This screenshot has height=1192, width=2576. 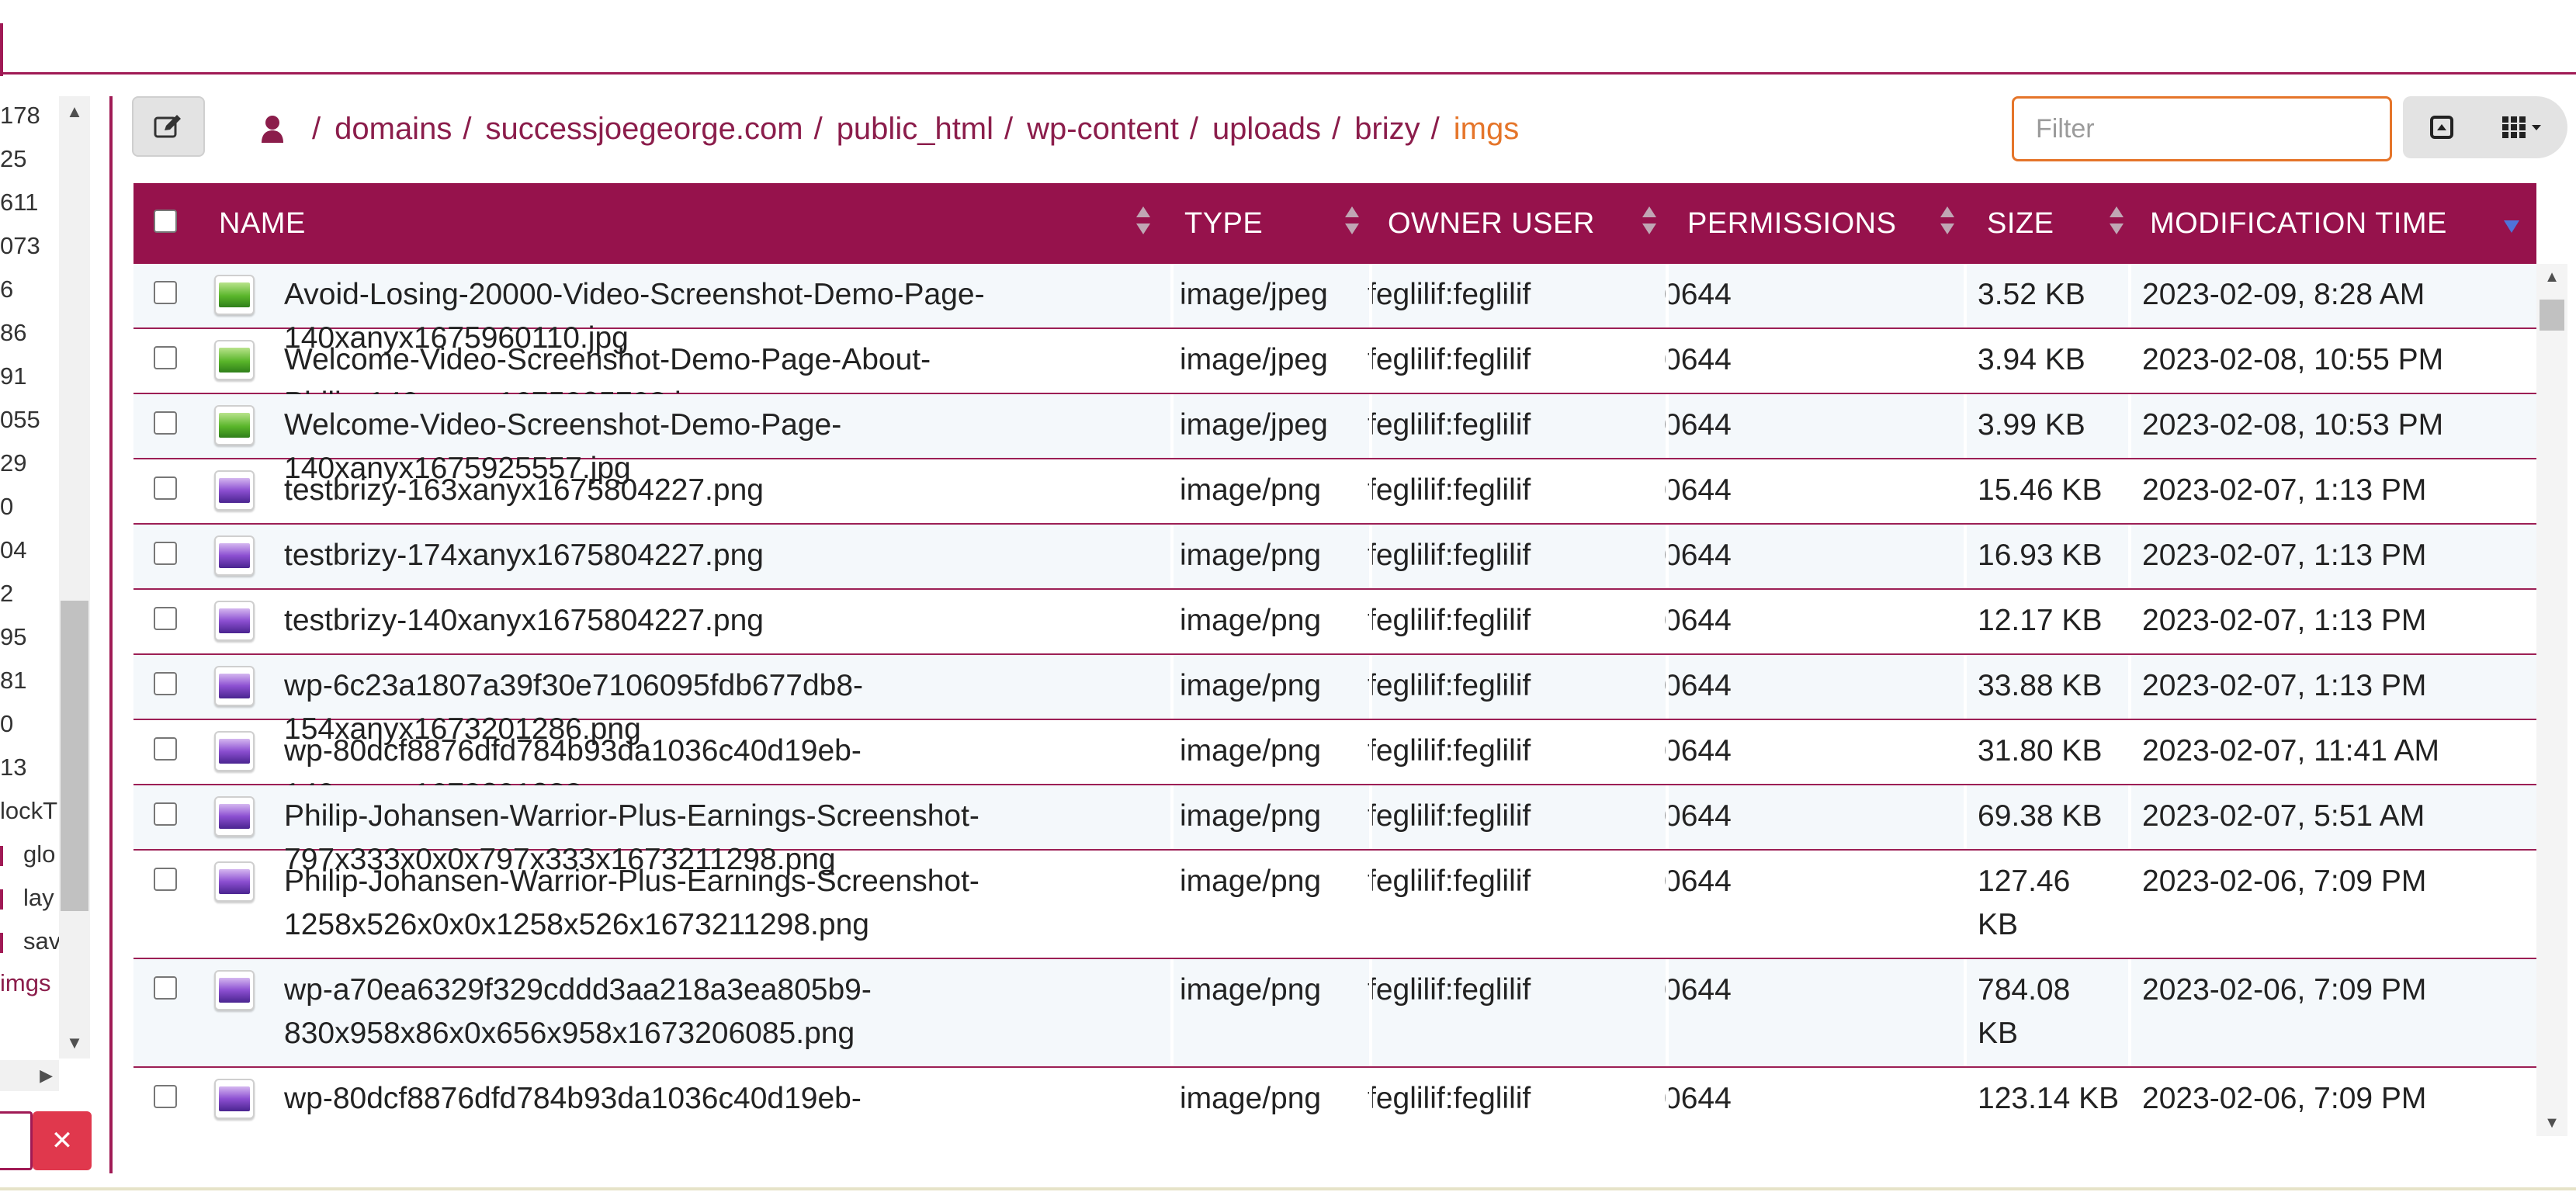 What do you see at coordinates (1791, 223) in the screenshot?
I see `column-header: PERMISSIONS` at bounding box center [1791, 223].